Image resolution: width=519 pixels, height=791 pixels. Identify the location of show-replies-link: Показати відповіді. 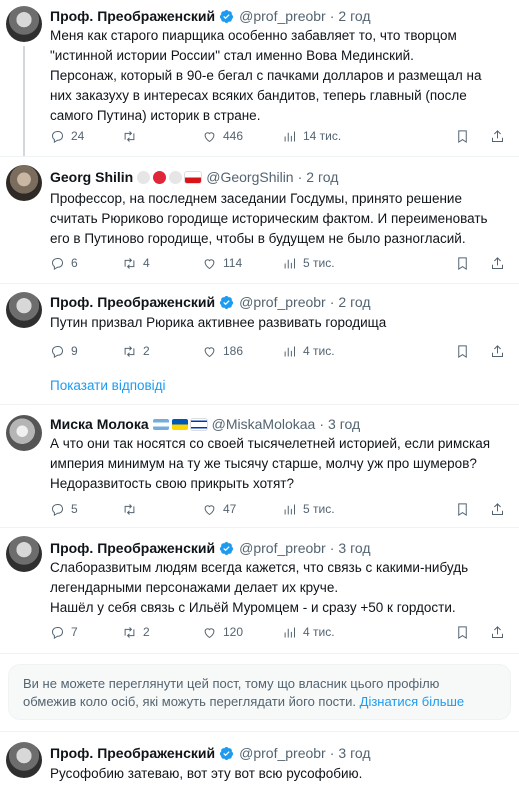
(108, 385).